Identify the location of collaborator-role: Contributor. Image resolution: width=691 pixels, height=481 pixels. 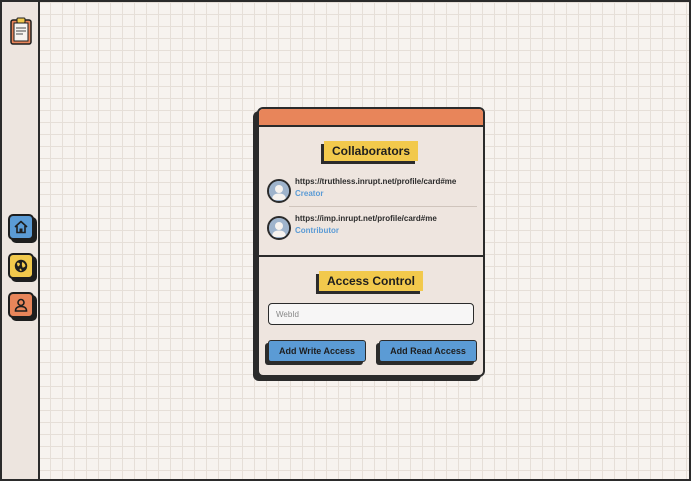
(317, 230).